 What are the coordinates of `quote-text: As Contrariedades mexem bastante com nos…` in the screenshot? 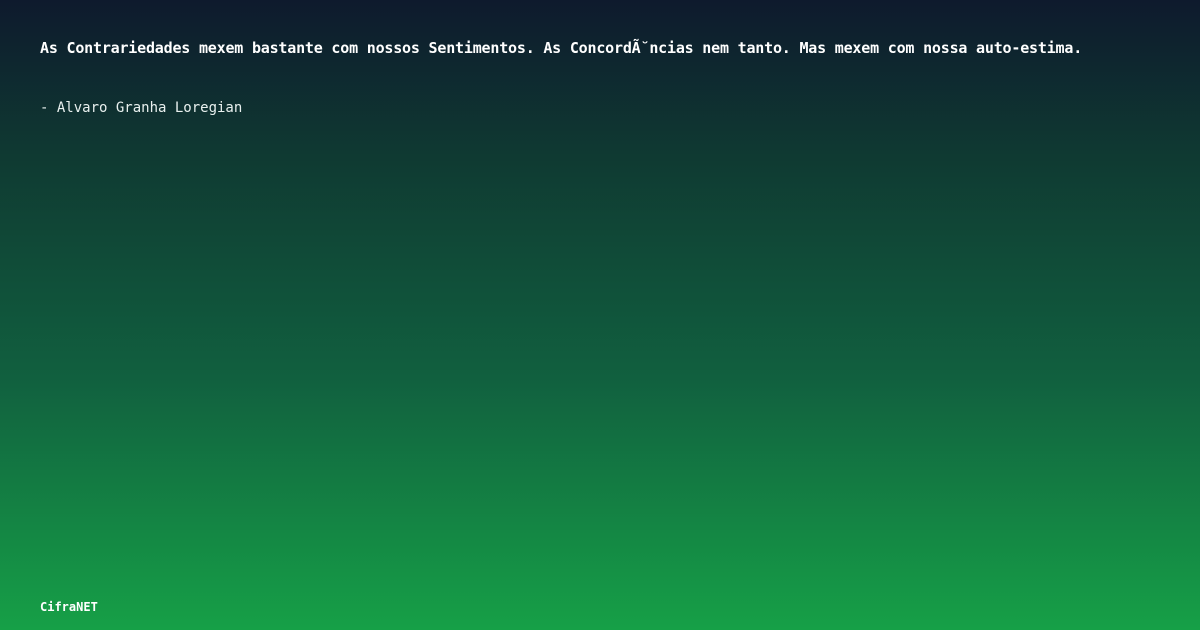 It's located at (561, 48).